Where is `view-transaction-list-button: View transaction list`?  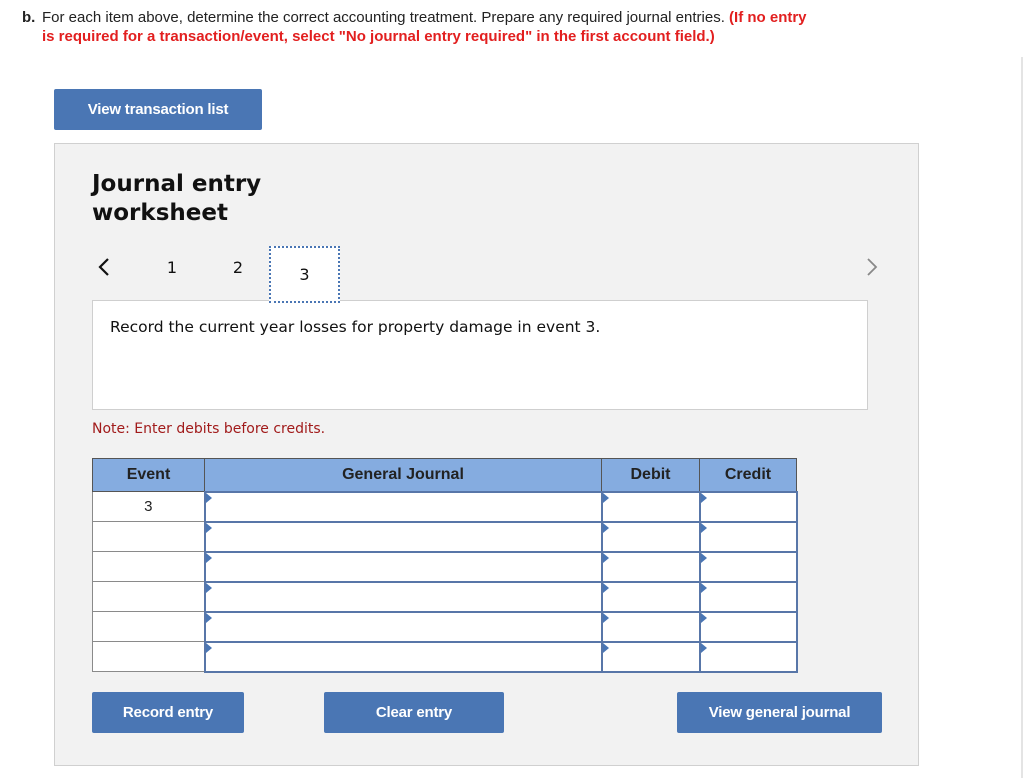 view-transaction-list-button: View transaction list is located at coordinates (158, 109).